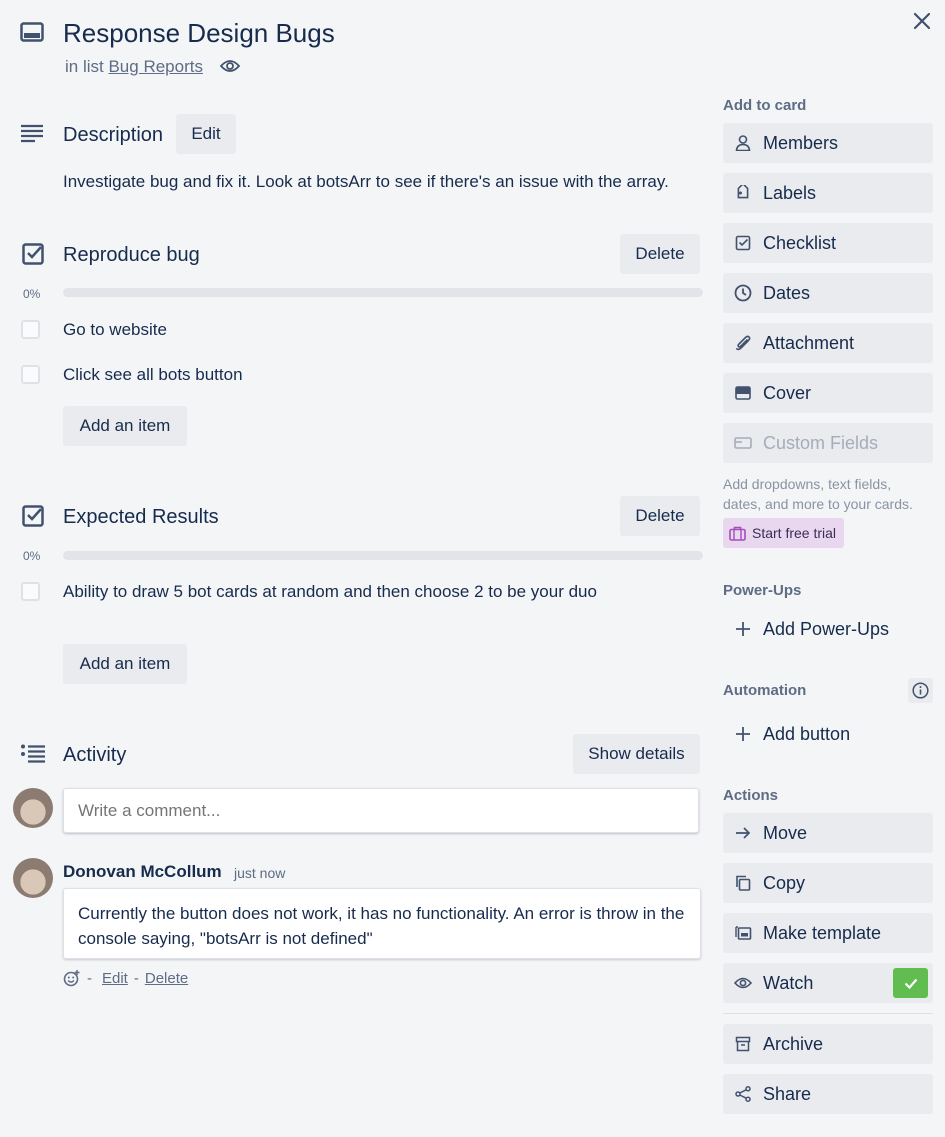 The width and height of the screenshot is (945, 1137). What do you see at coordinates (743, 393) in the screenshot?
I see `cover-icon` at bounding box center [743, 393].